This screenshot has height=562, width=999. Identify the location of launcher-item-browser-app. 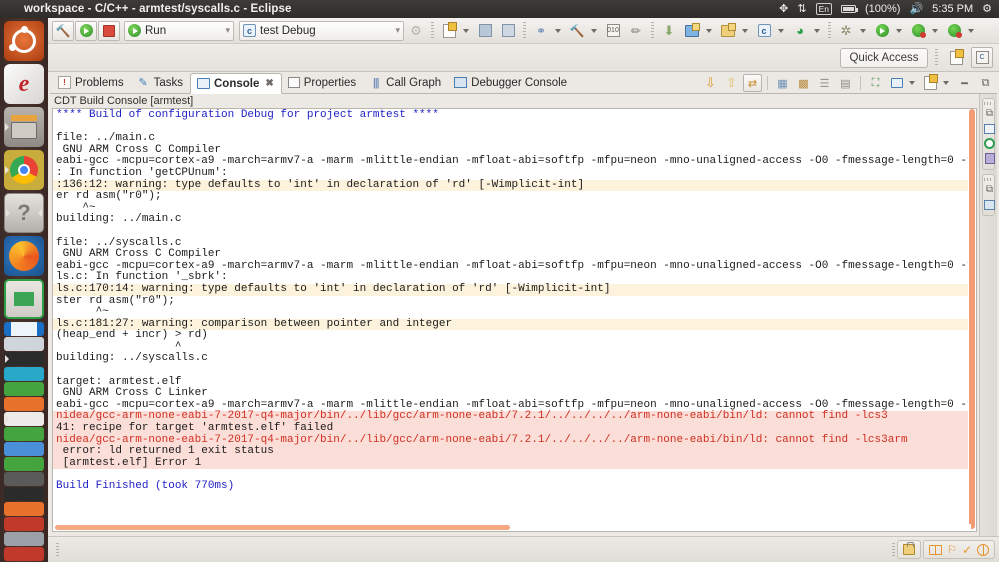
(24, 449).